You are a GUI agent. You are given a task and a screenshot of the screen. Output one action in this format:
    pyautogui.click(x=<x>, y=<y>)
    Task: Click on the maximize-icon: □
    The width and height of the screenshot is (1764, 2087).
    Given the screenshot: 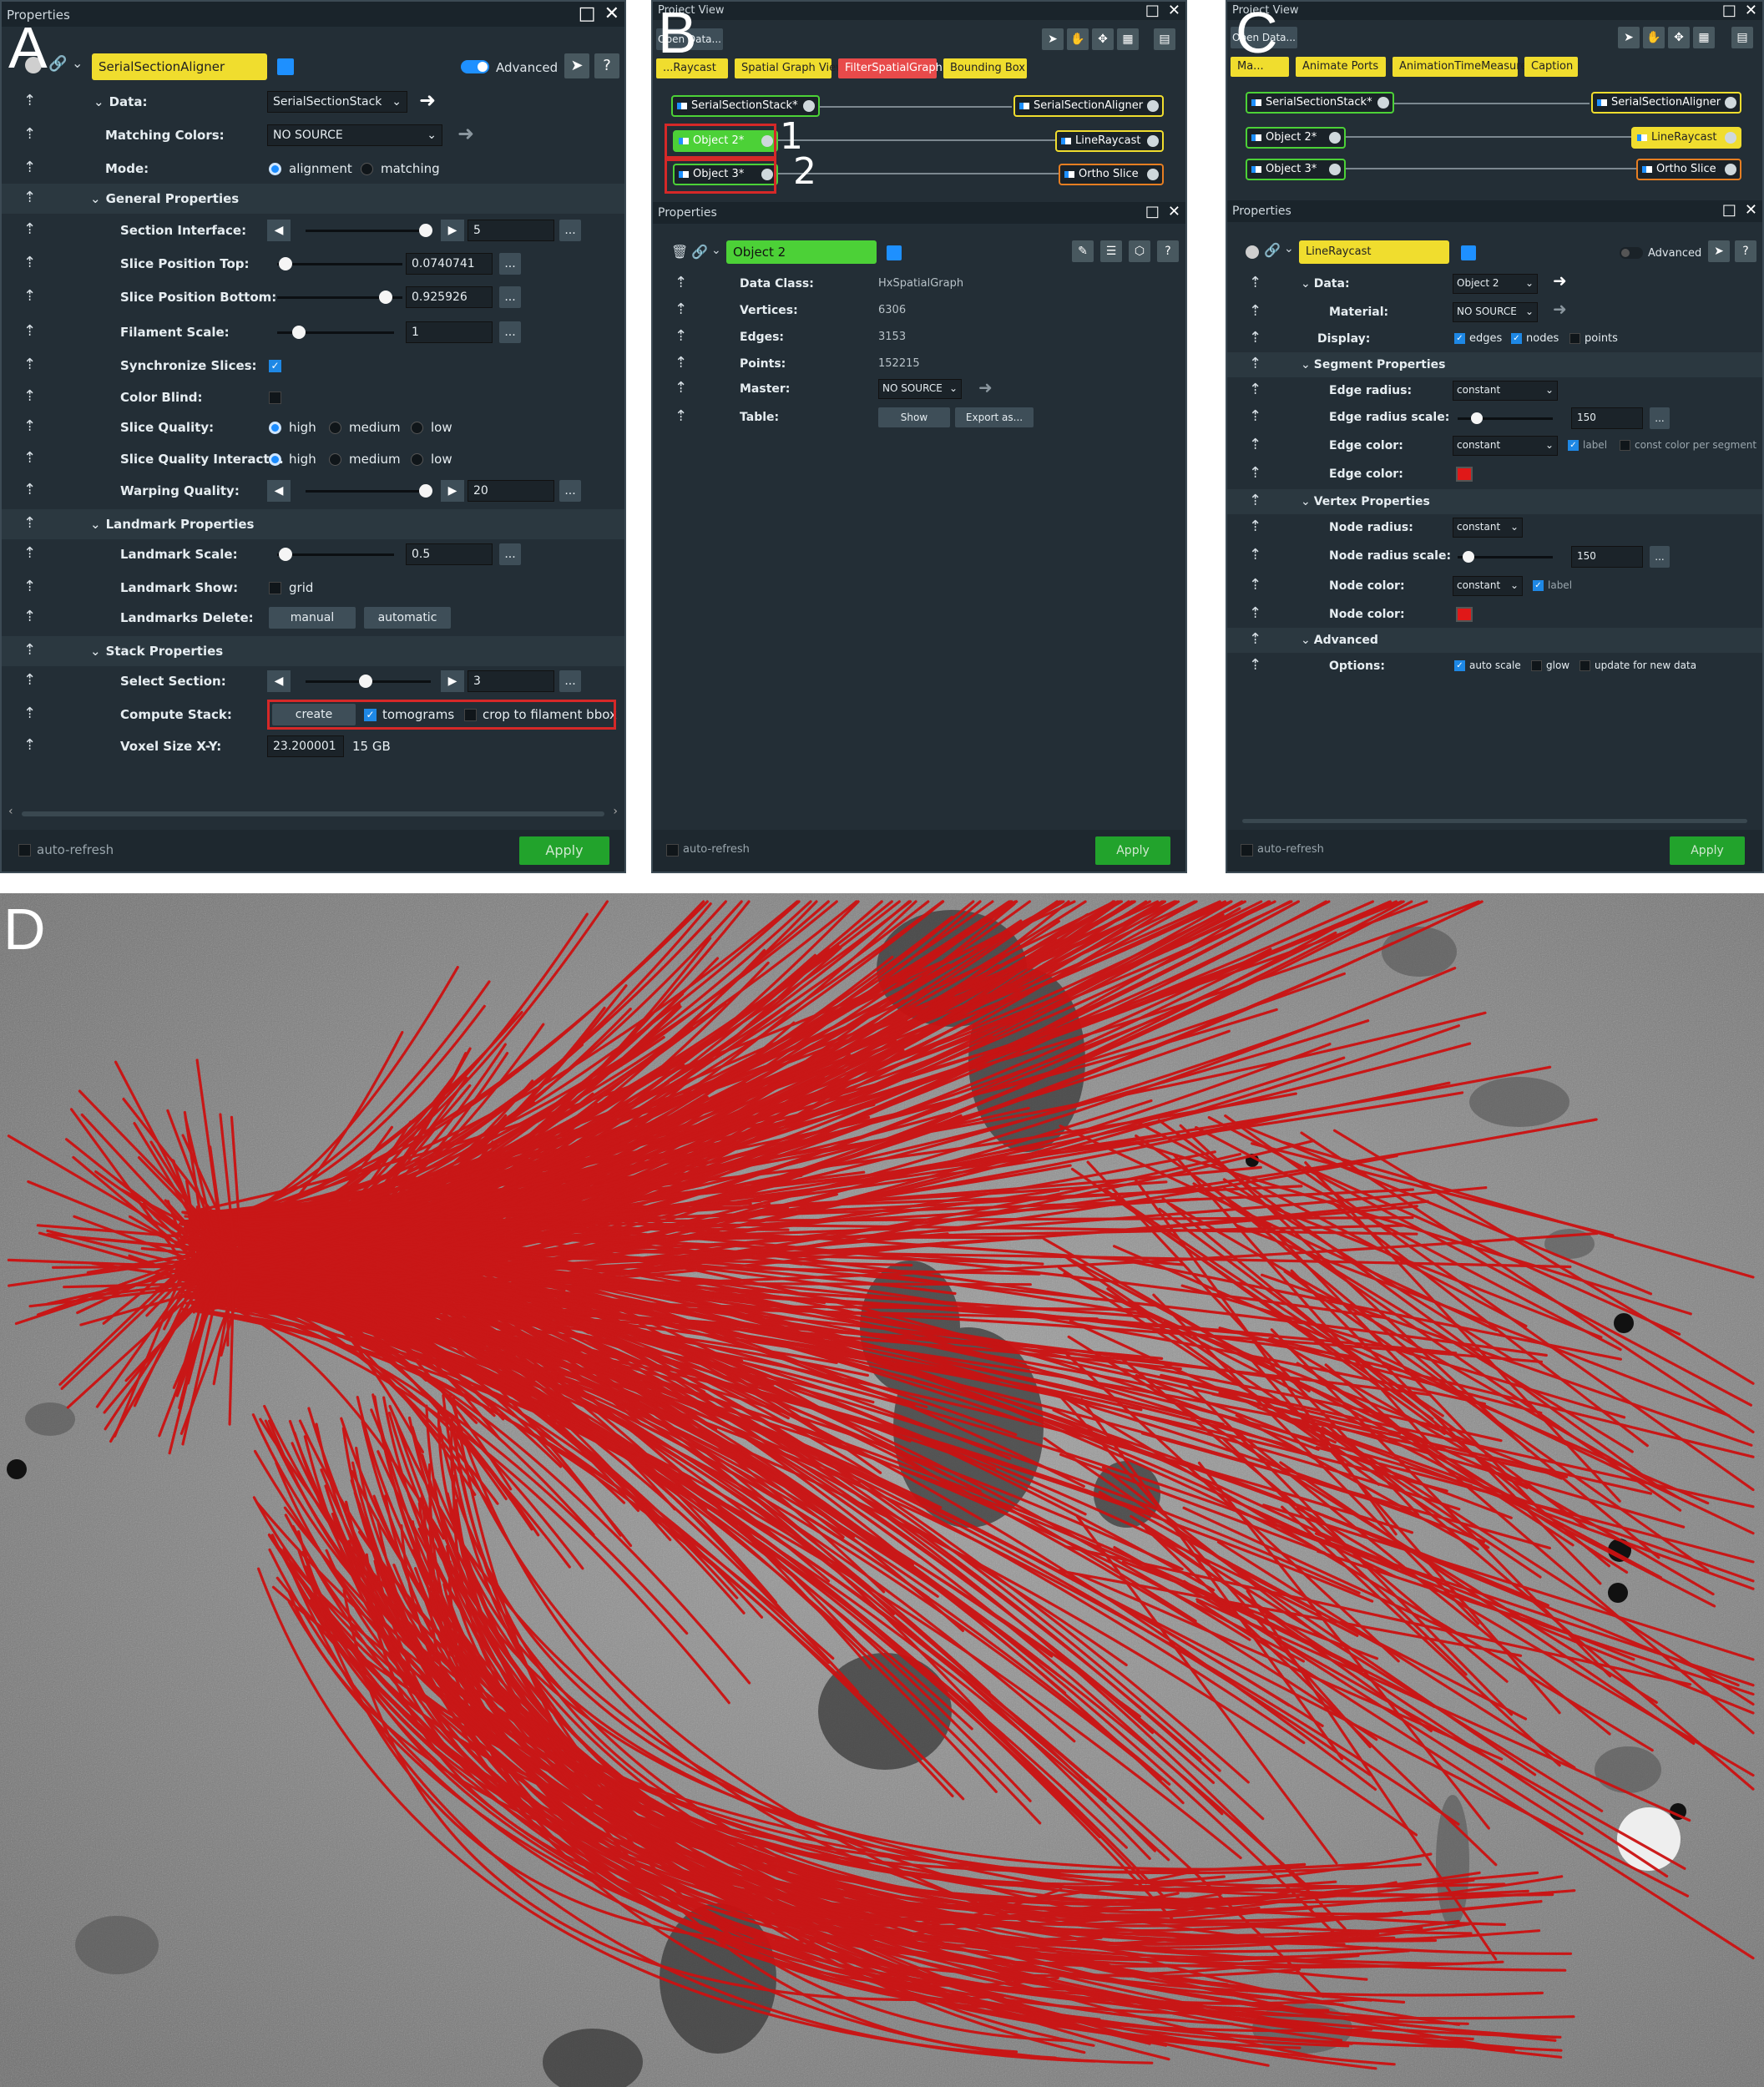 What is the action you would take?
    pyautogui.click(x=1152, y=211)
    